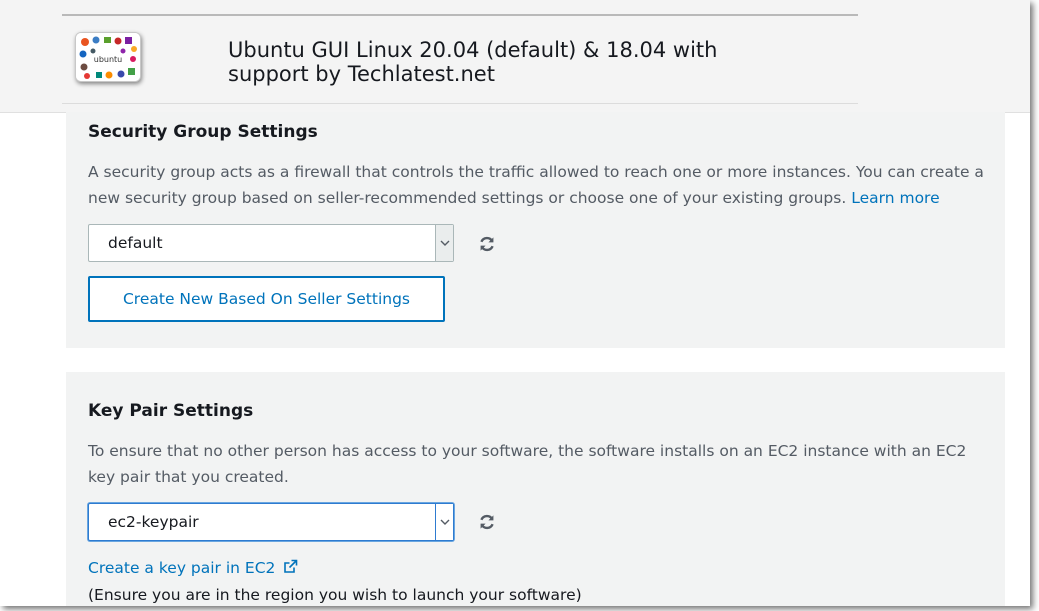 This screenshot has width=1039, height=611. Describe the element at coordinates (266, 299) in the screenshot. I see `create-security-group-button: Create New Based On Seller Settings` at that location.